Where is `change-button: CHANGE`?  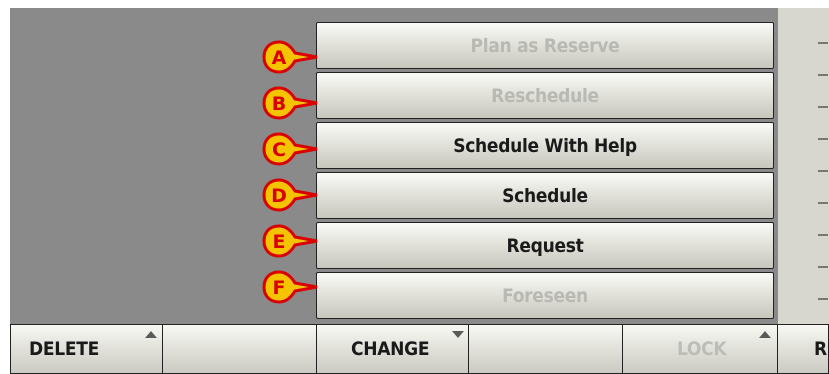 change-button: CHANGE is located at coordinates (392, 349).